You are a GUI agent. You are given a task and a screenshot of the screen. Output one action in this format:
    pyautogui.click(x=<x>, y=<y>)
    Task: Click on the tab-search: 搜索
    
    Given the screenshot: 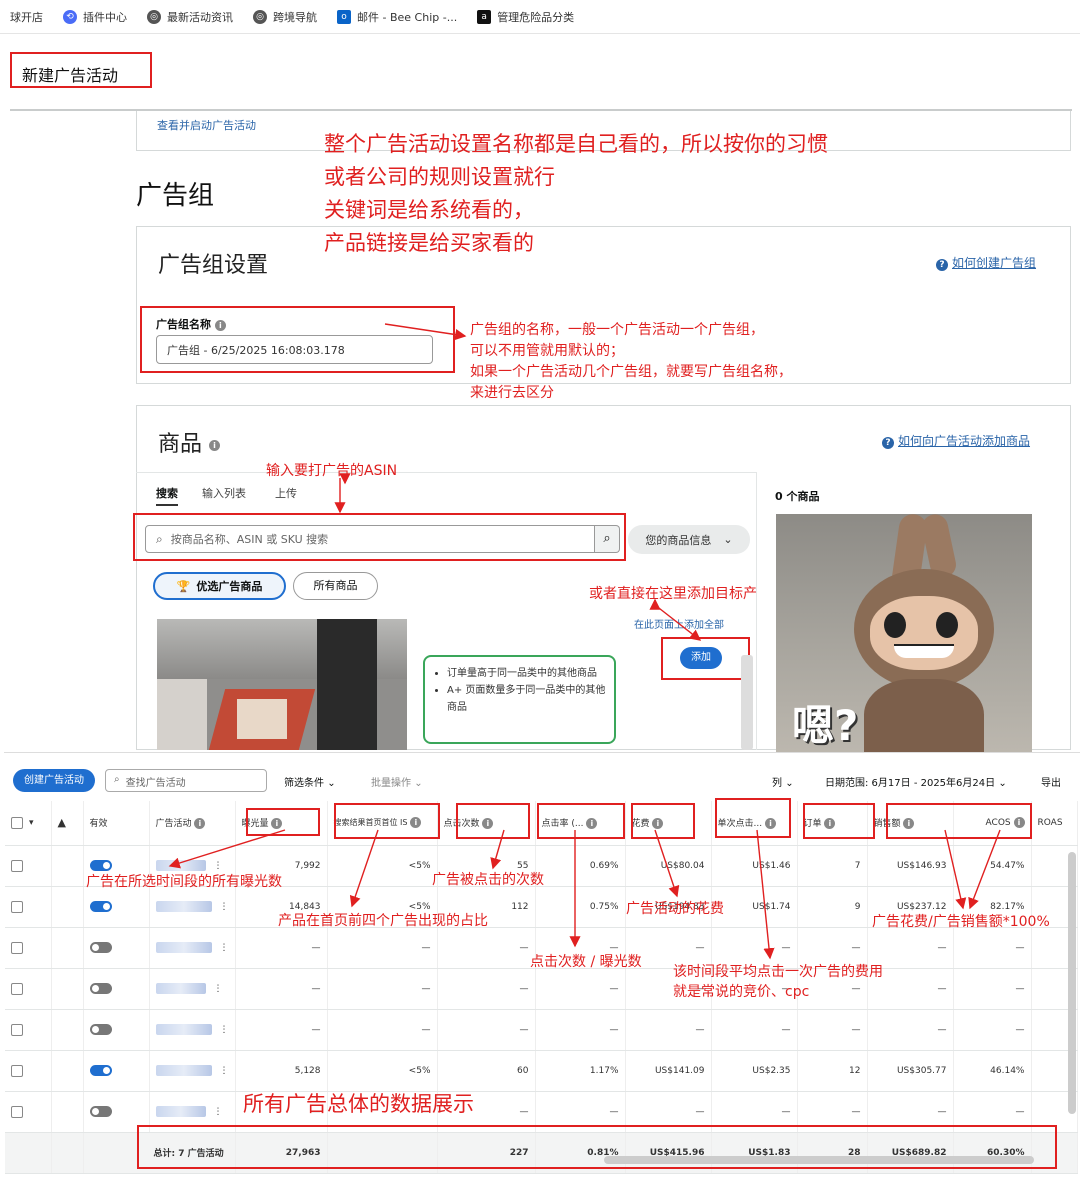 What is the action you would take?
    pyautogui.click(x=167, y=495)
    